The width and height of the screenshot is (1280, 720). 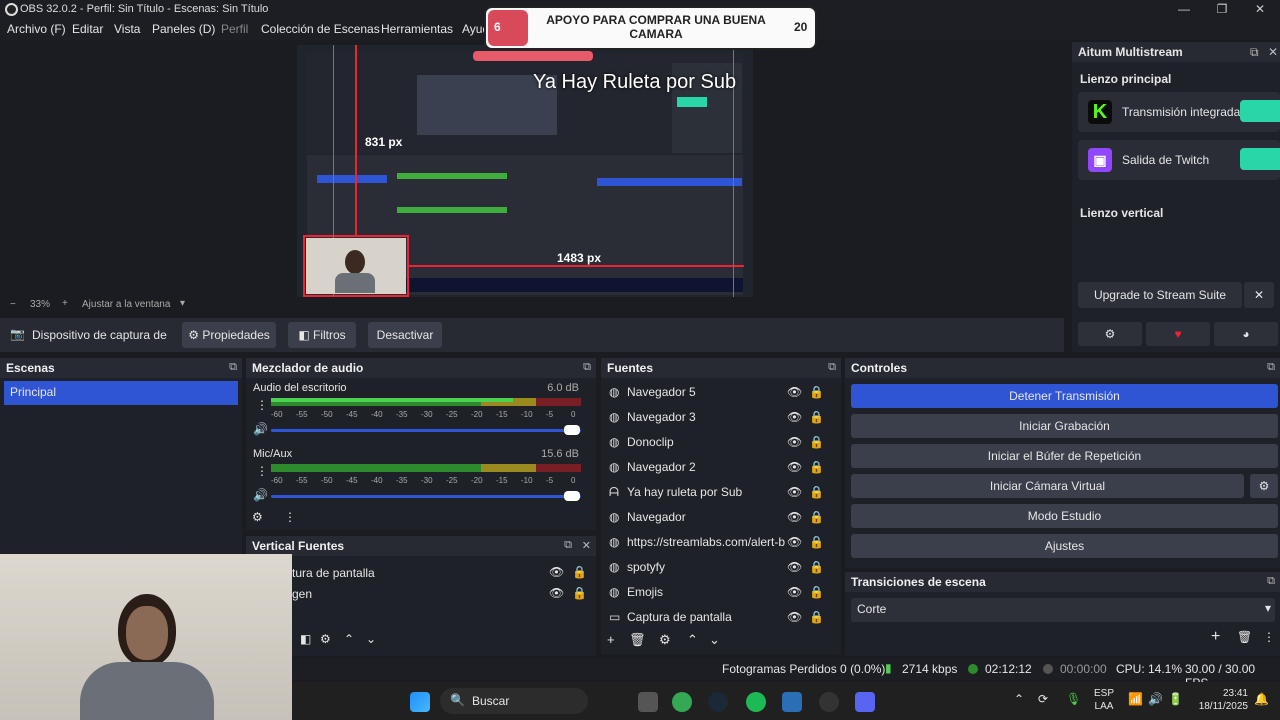 I want to click on menu-herramientas: Herramientas, so click(x=417, y=29).